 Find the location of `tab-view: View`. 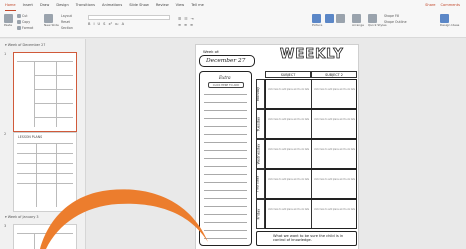

tab-view: View is located at coordinates (180, 5).